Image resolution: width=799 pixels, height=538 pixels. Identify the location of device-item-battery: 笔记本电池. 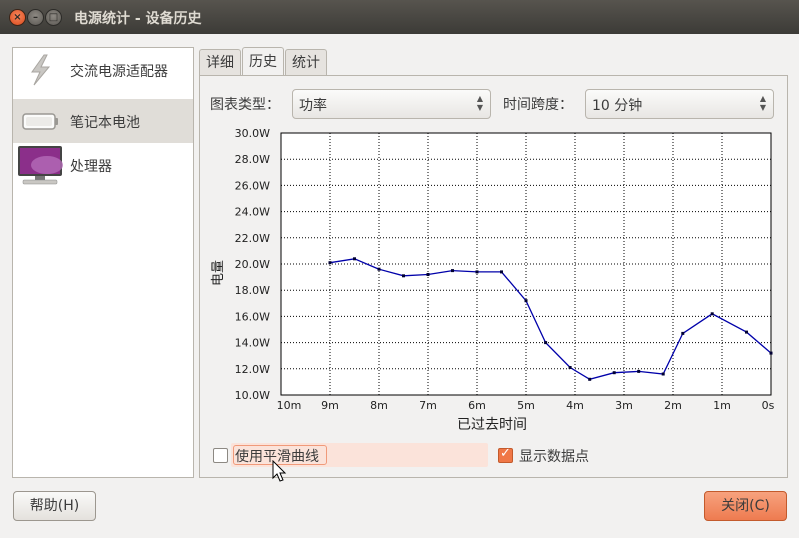
(103, 121).